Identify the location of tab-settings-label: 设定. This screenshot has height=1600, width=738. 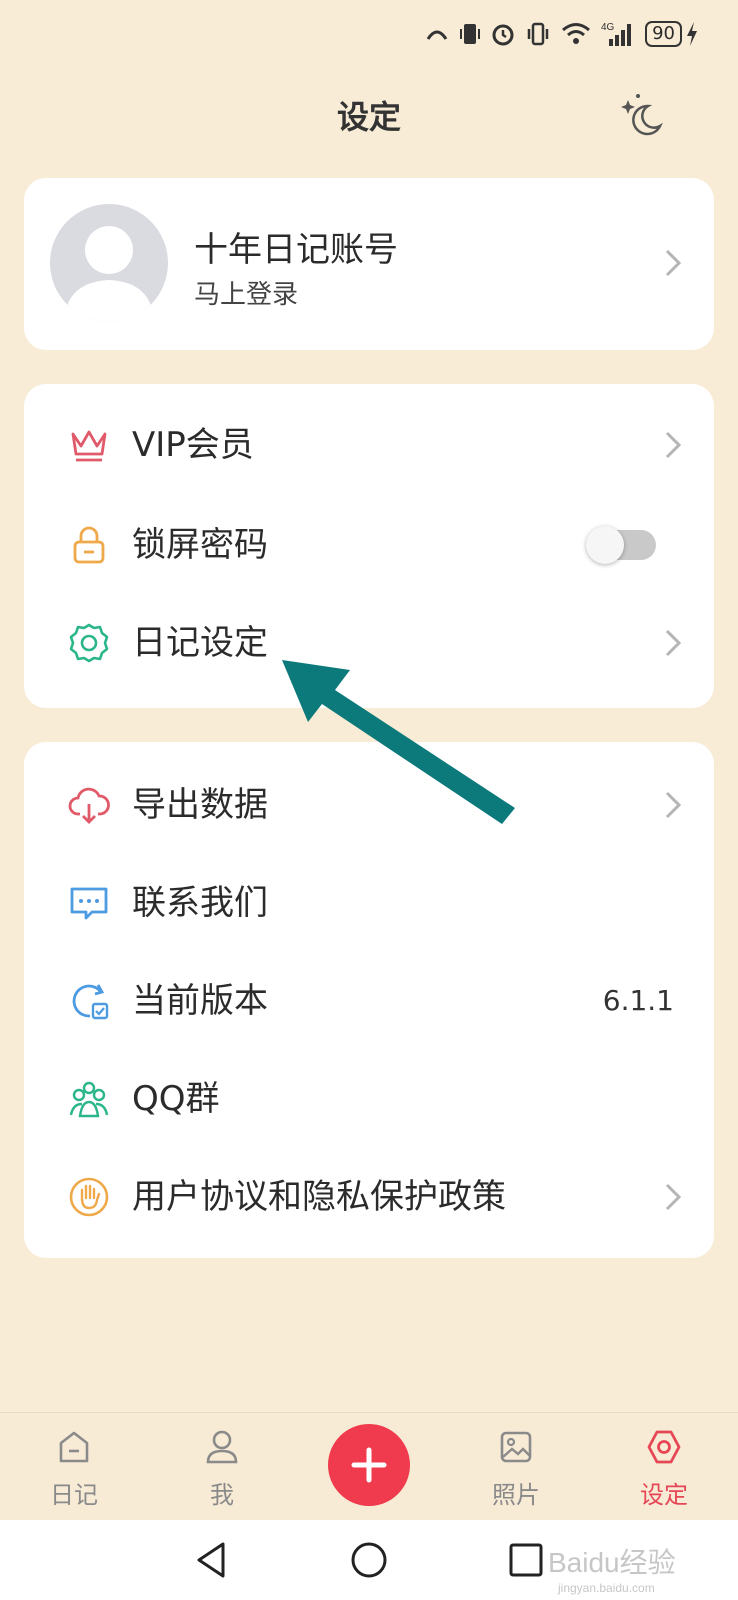
(664, 1495).